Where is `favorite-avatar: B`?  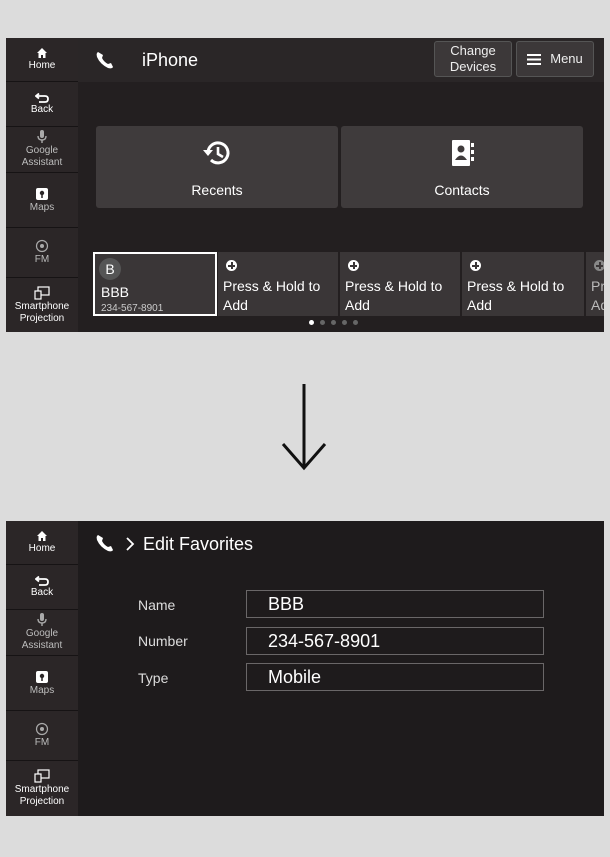 favorite-avatar: B is located at coordinates (110, 269).